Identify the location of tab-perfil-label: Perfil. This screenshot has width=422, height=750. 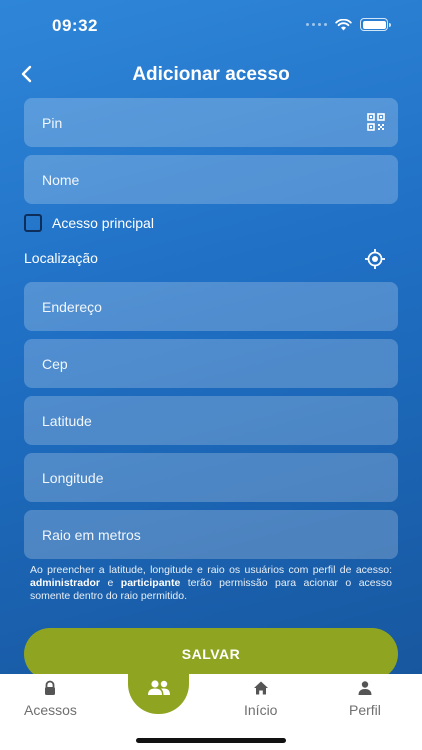
(365, 710).